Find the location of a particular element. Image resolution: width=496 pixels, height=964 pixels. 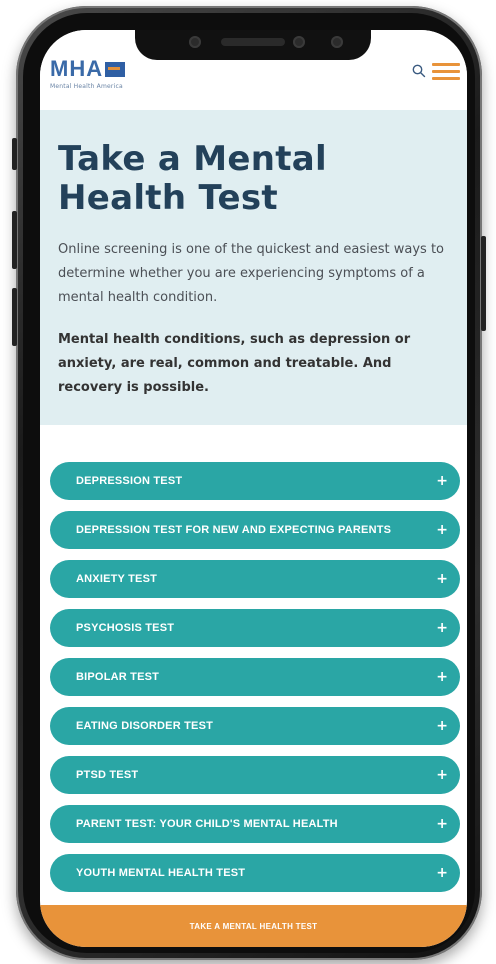

test-item-eating-disorder: EATING DISORDER TEST + is located at coordinates (255, 726).